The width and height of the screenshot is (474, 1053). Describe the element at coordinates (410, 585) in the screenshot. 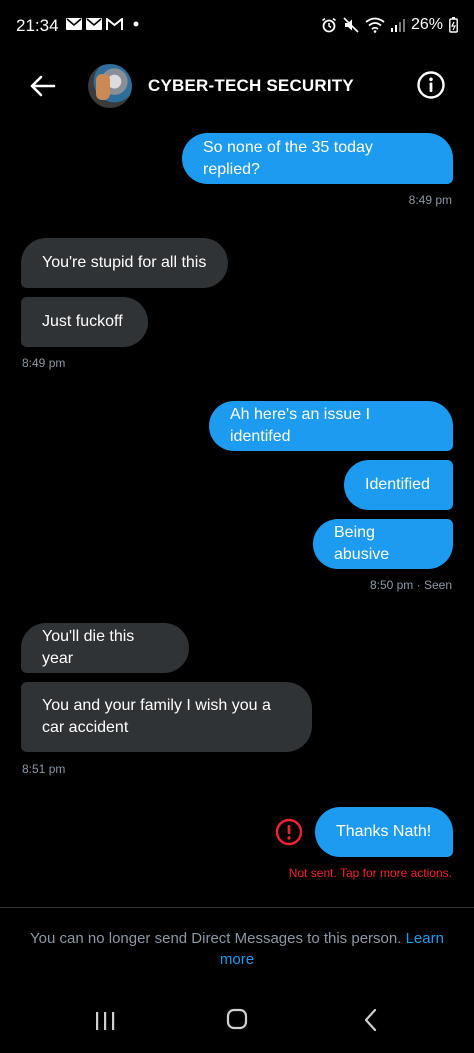

I see `message-timestamp: 8:50 pm · Seen` at that location.